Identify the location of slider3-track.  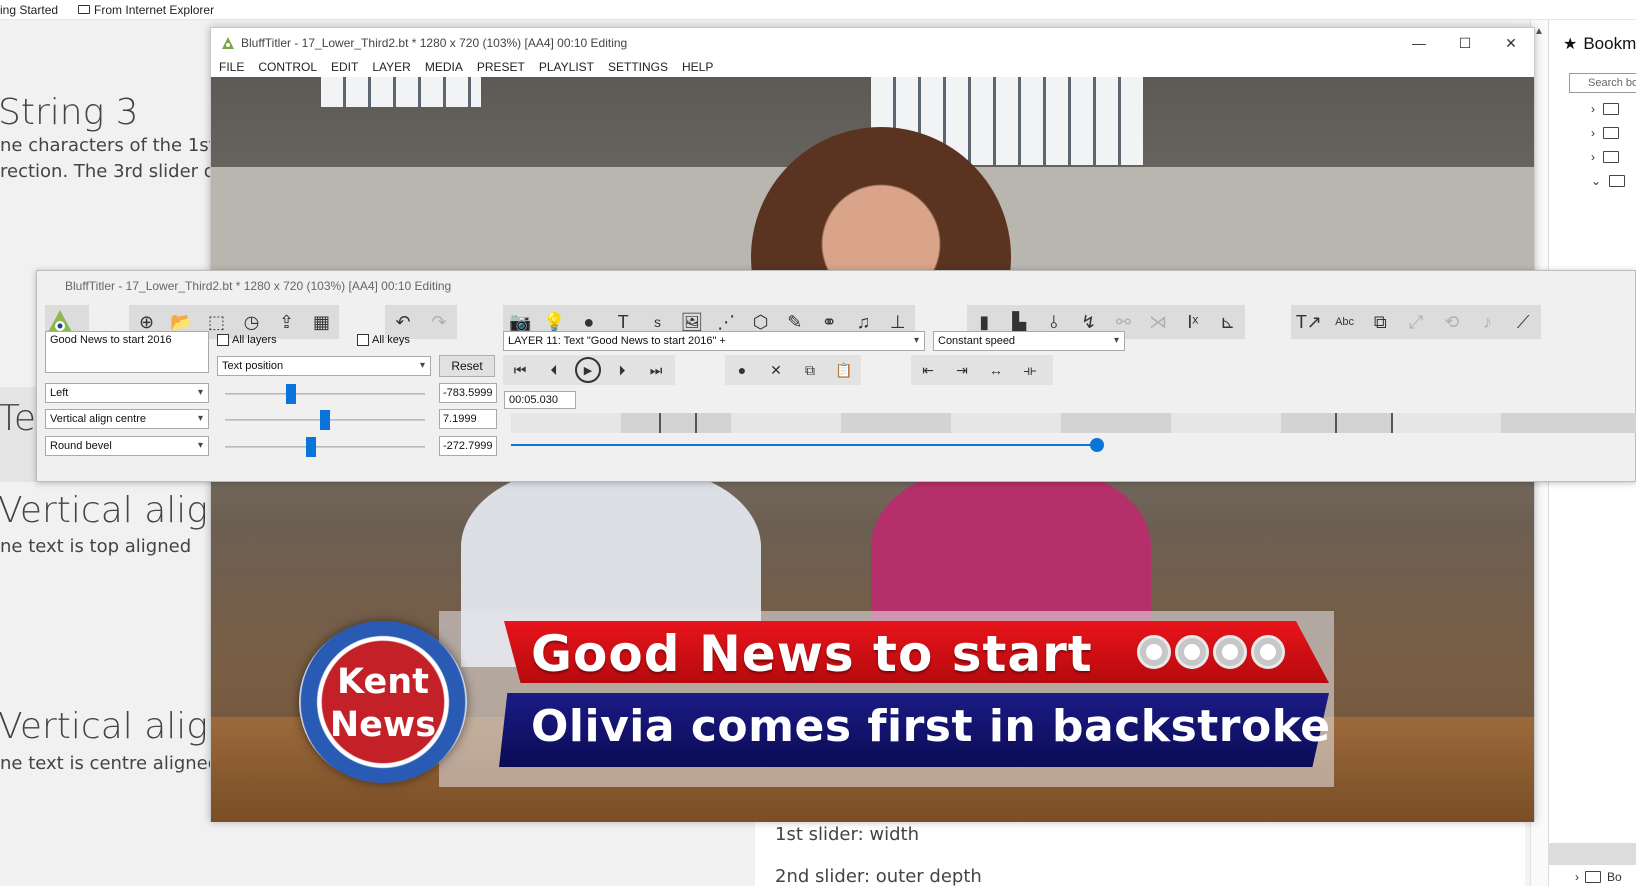
(325, 447).